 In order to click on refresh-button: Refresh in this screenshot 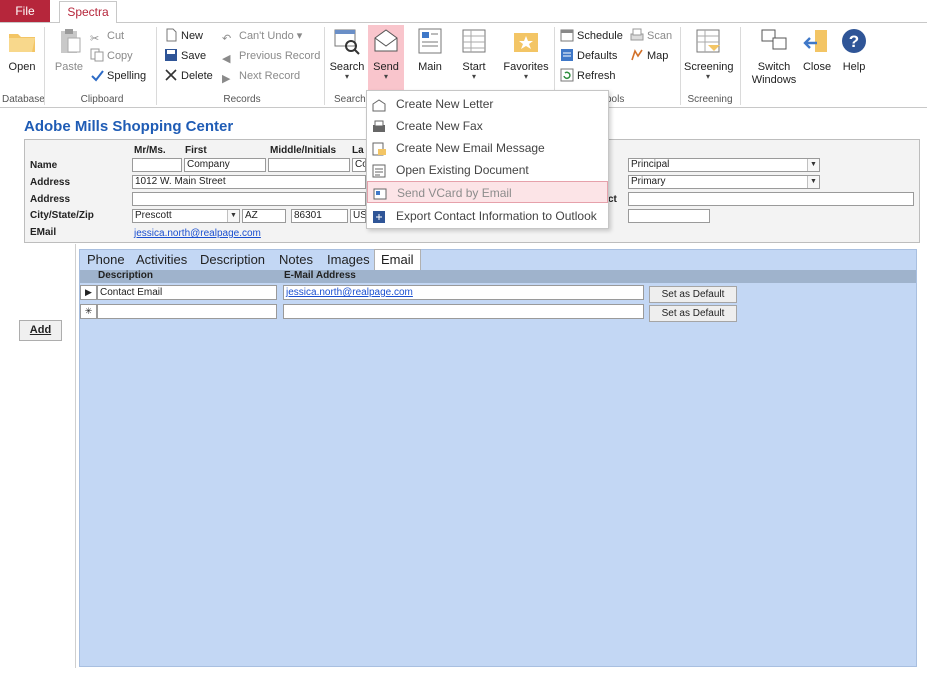, I will do `click(588, 76)`.